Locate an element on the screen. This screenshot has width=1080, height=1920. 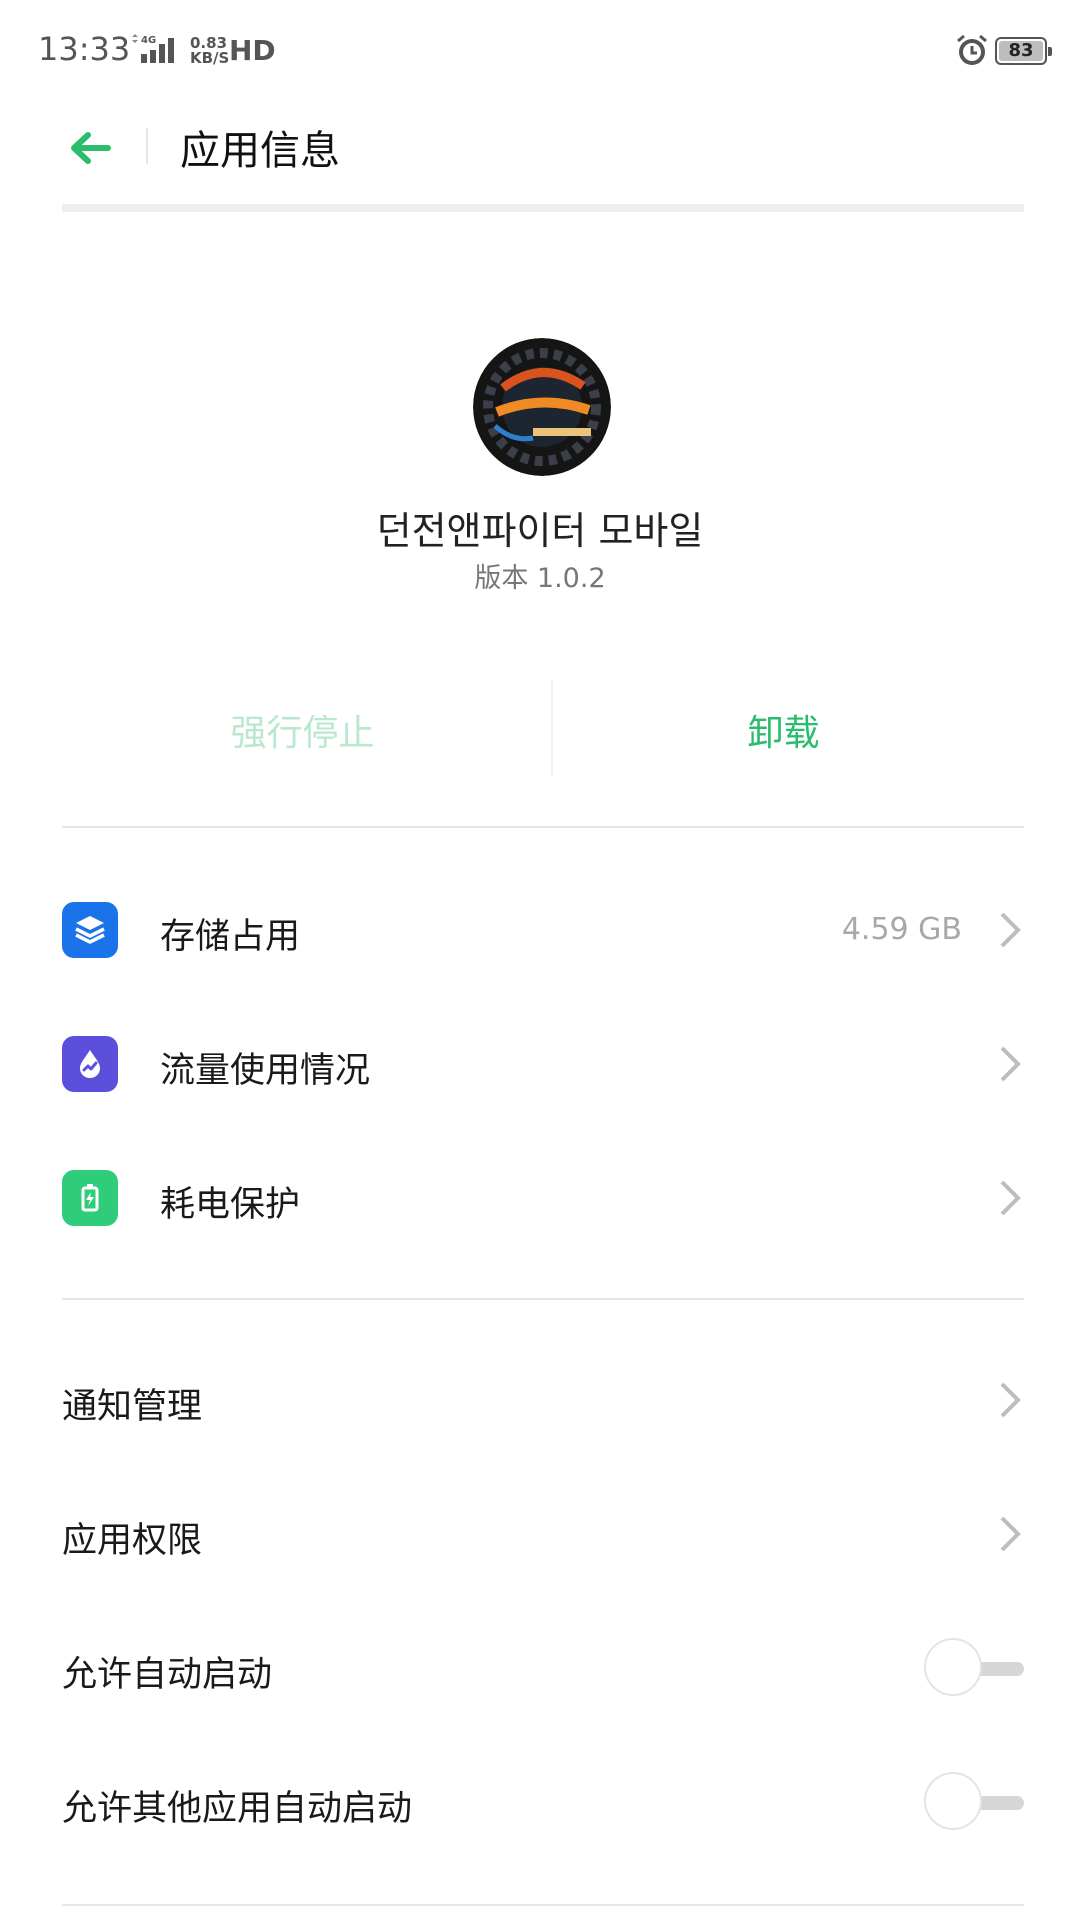
row-label: 允许其他应用自动启动 is located at coordinates (237, 1809).